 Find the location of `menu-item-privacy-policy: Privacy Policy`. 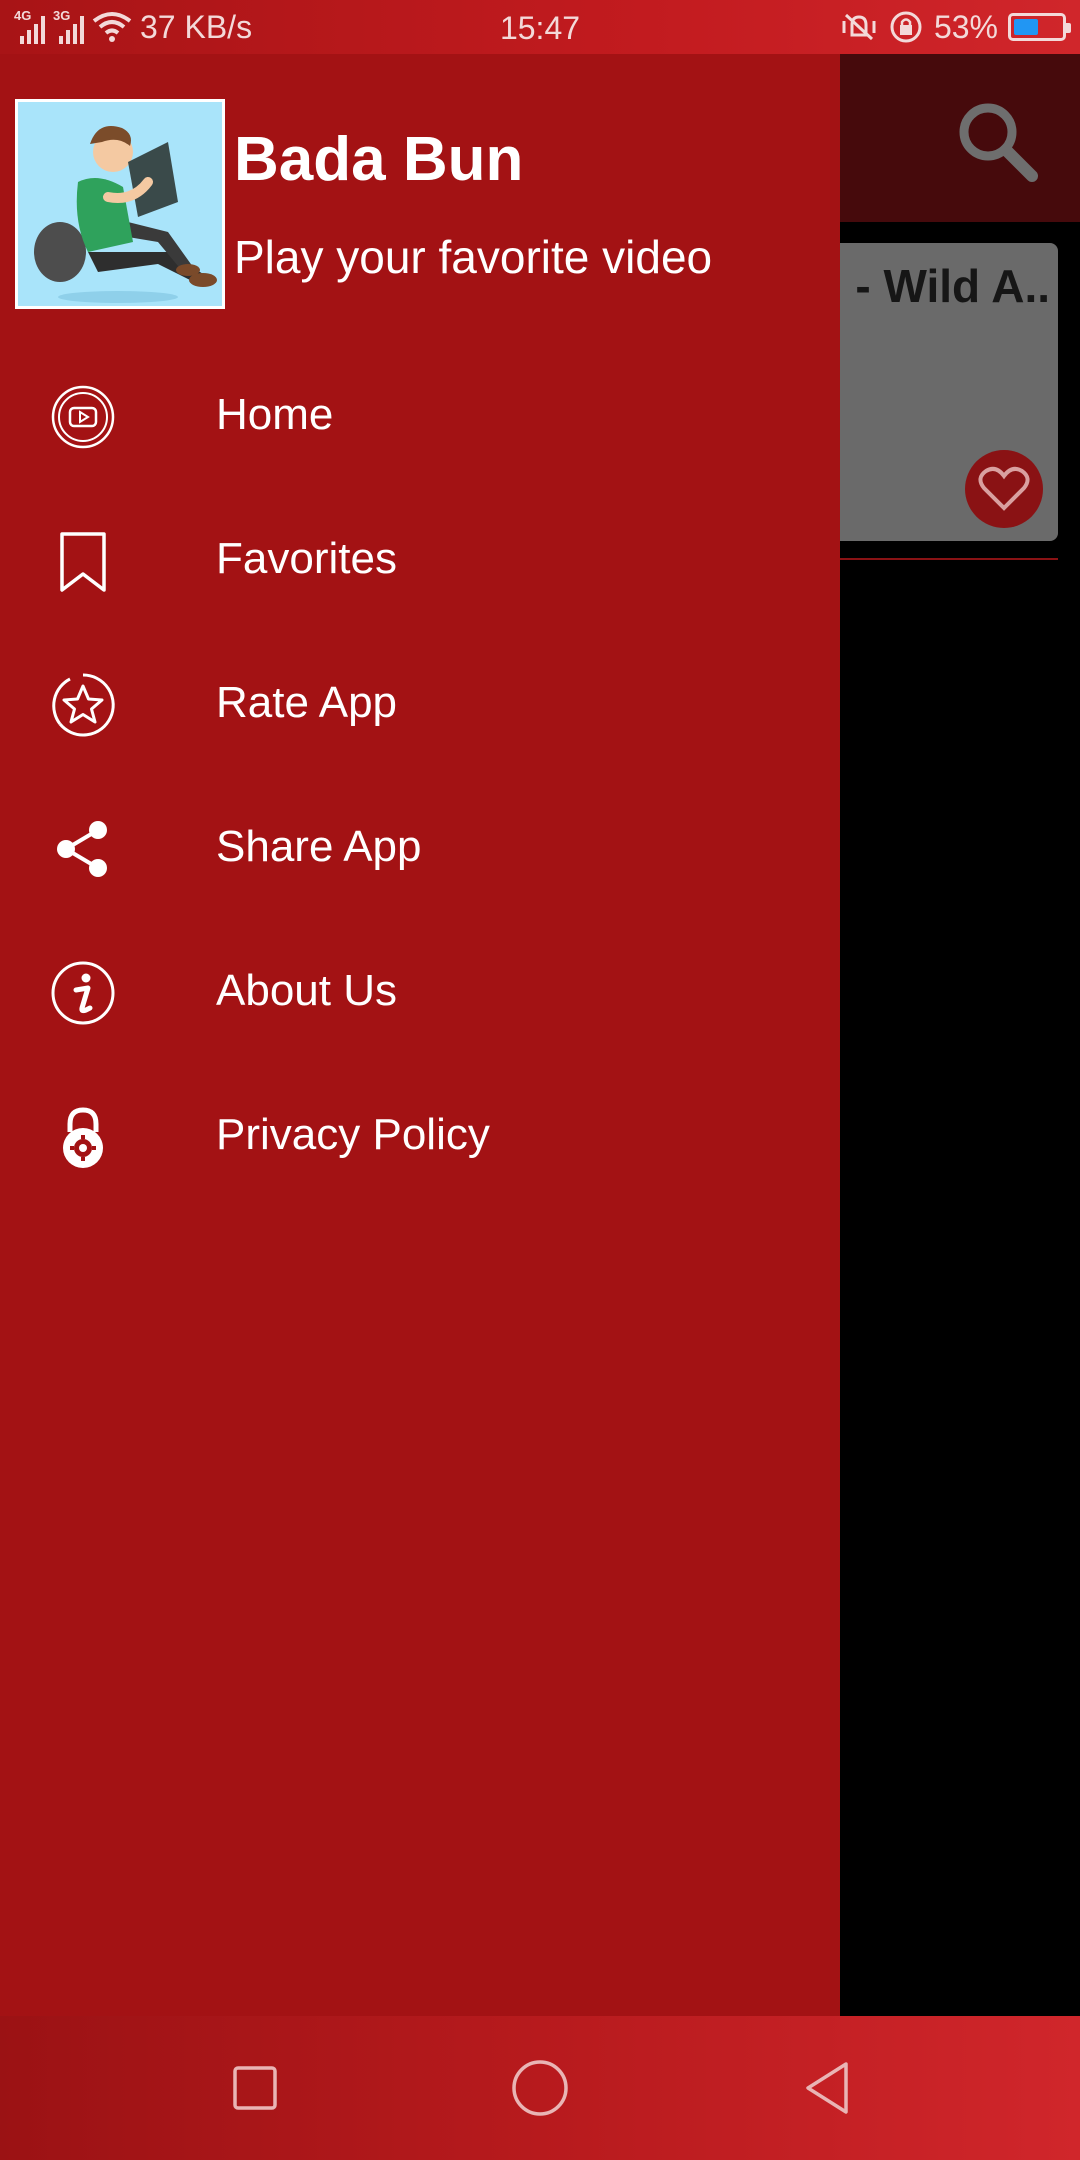

menu-item-privacy-policy: Privacy Policy is located at coordinates (420, 1136).